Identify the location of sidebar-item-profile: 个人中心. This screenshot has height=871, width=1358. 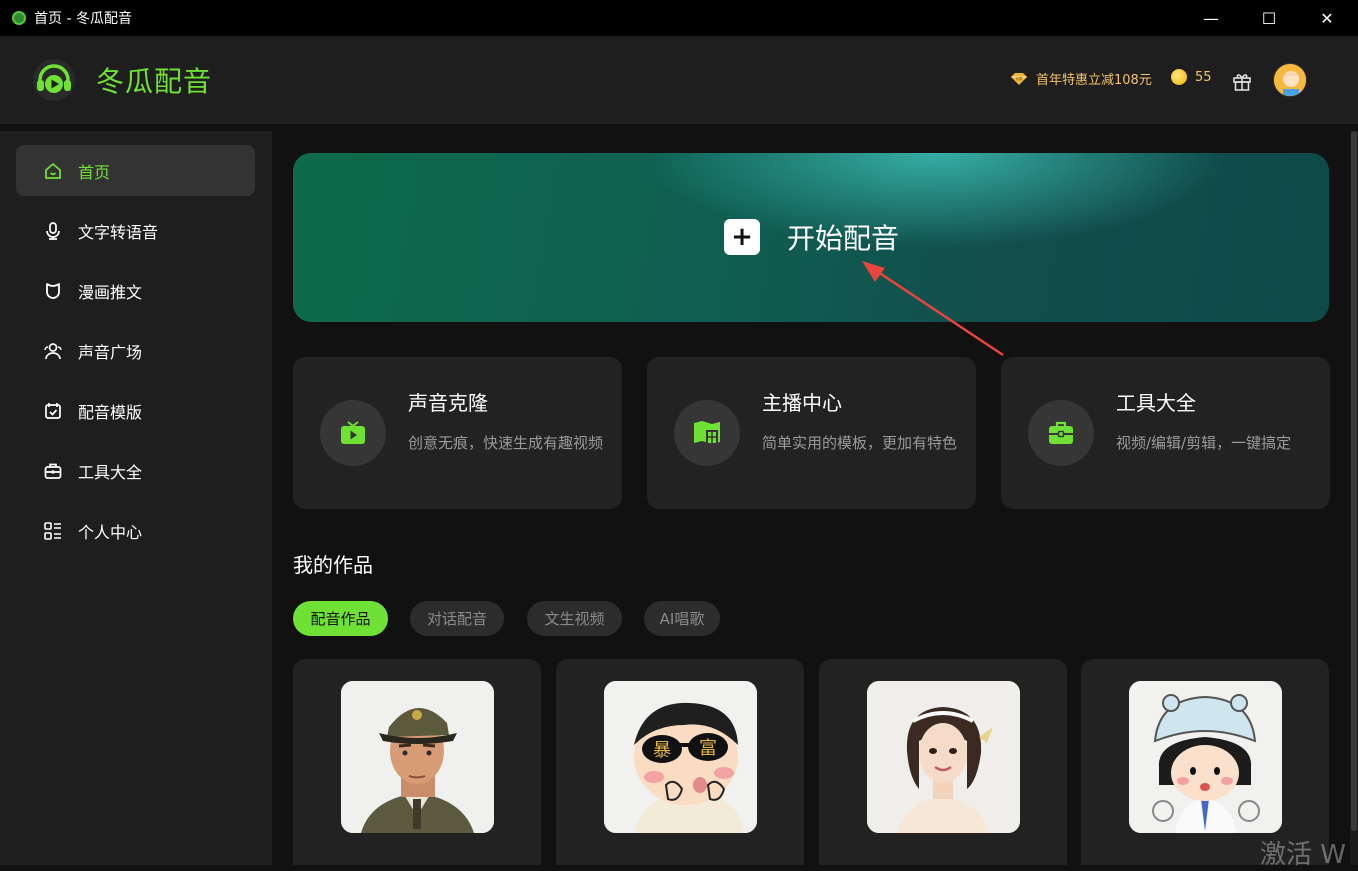
(135, 530).